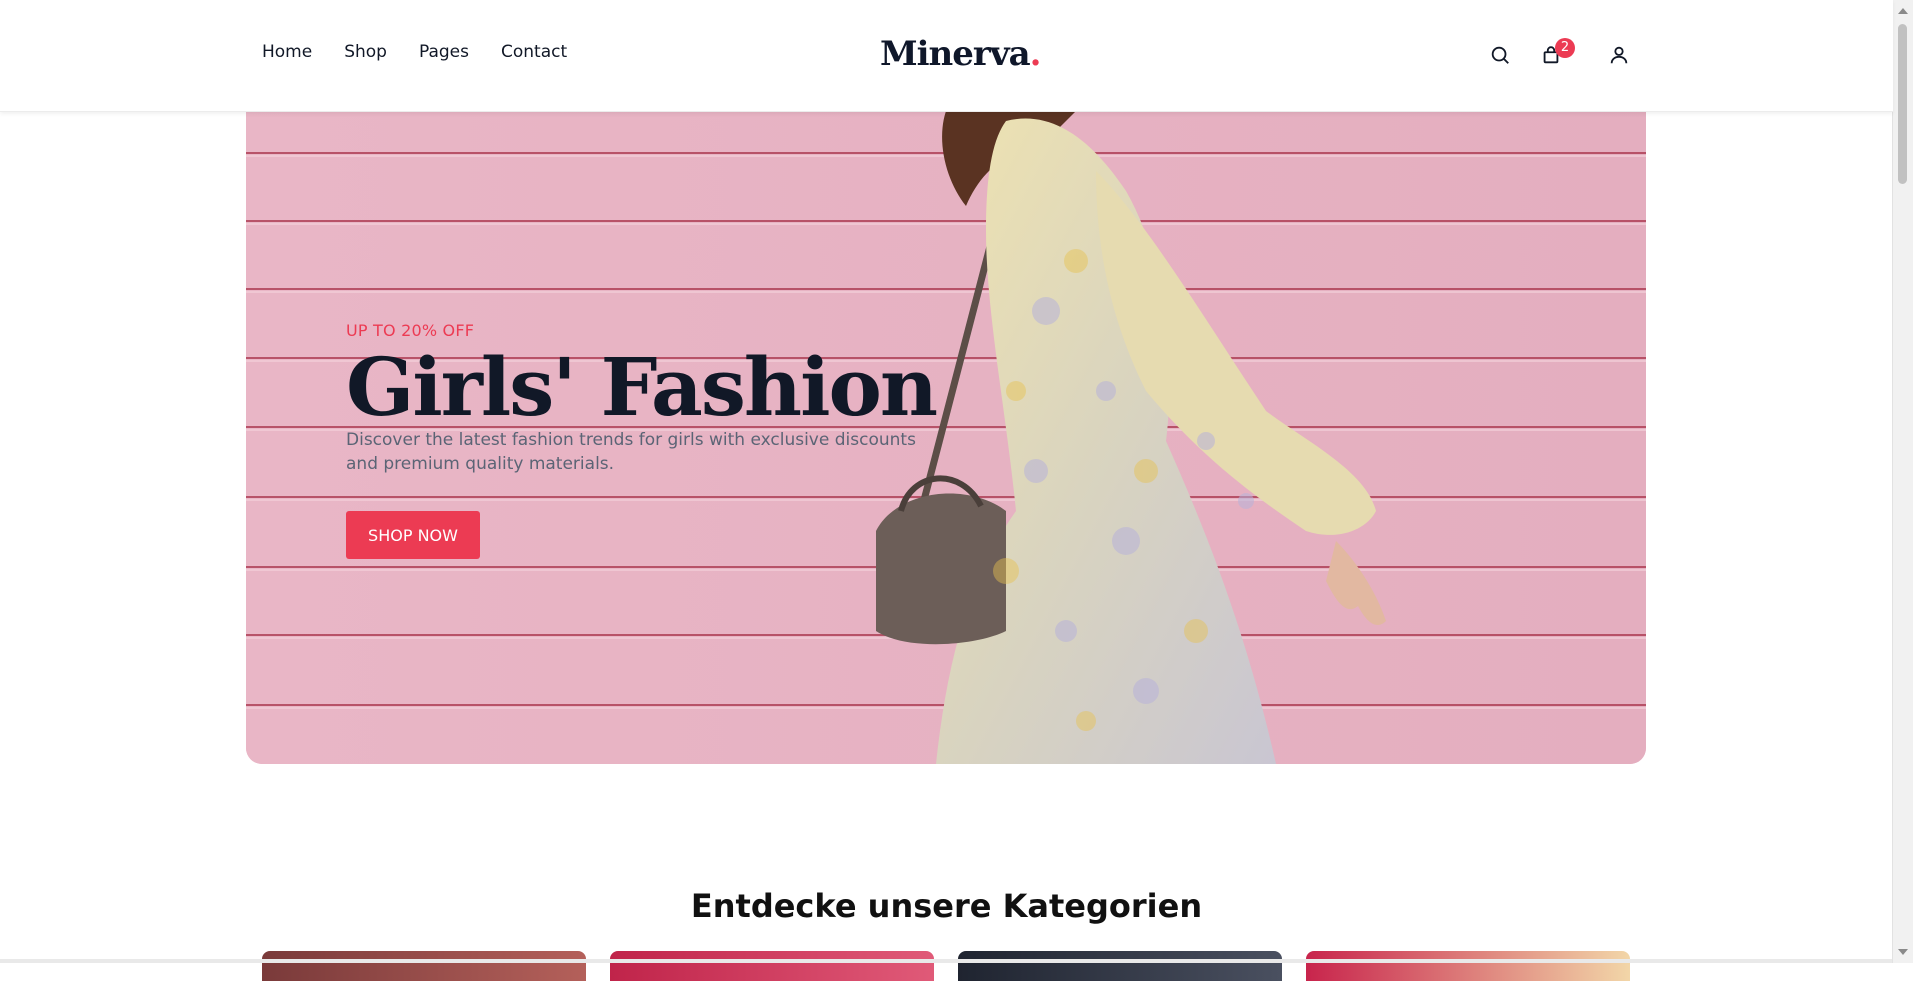 The height and width of the screenshot is (981, 1913). Describe the element at coordinates (1500, 55) in the screenshot. I see `search-icon` at that location.